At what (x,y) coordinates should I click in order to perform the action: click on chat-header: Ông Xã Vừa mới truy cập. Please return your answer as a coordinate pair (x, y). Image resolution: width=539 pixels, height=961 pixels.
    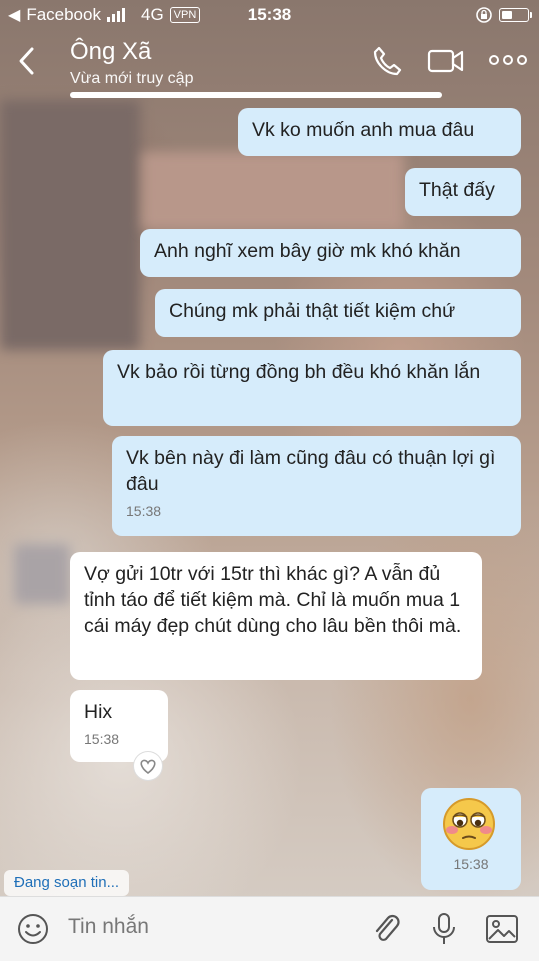
    Looking at the image, I should click on (269, 65).